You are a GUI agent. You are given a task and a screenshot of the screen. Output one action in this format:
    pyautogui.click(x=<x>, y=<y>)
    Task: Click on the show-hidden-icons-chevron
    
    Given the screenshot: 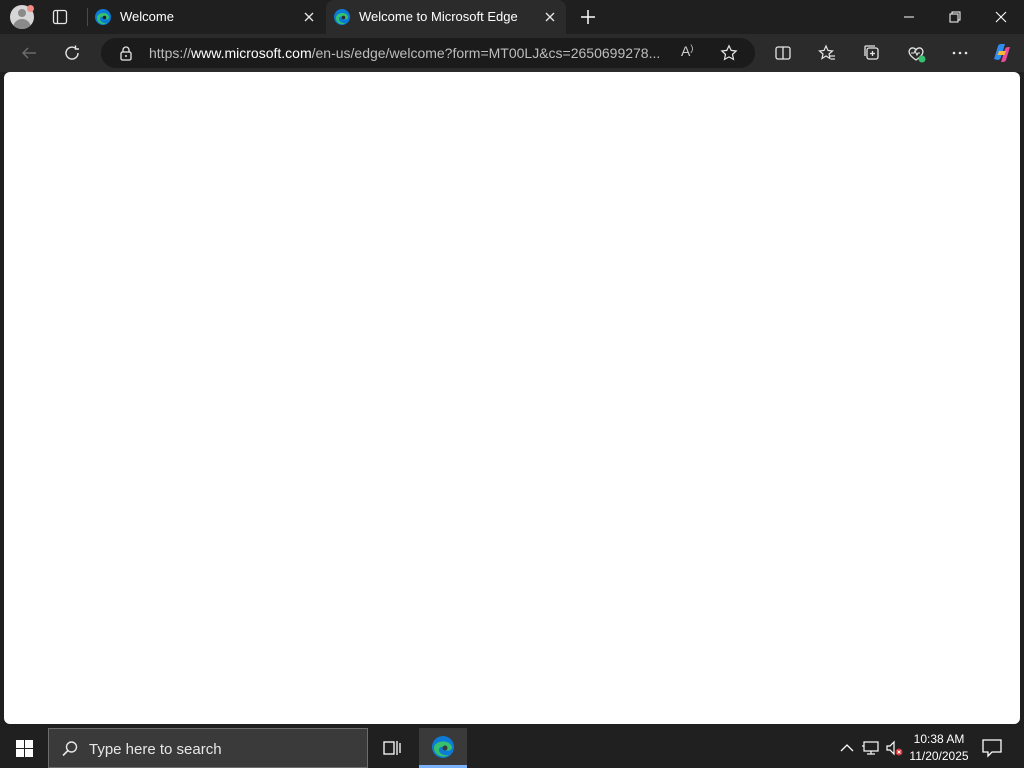 What is the action you would take?
    pyautogui.click(x=847, y=748)
    